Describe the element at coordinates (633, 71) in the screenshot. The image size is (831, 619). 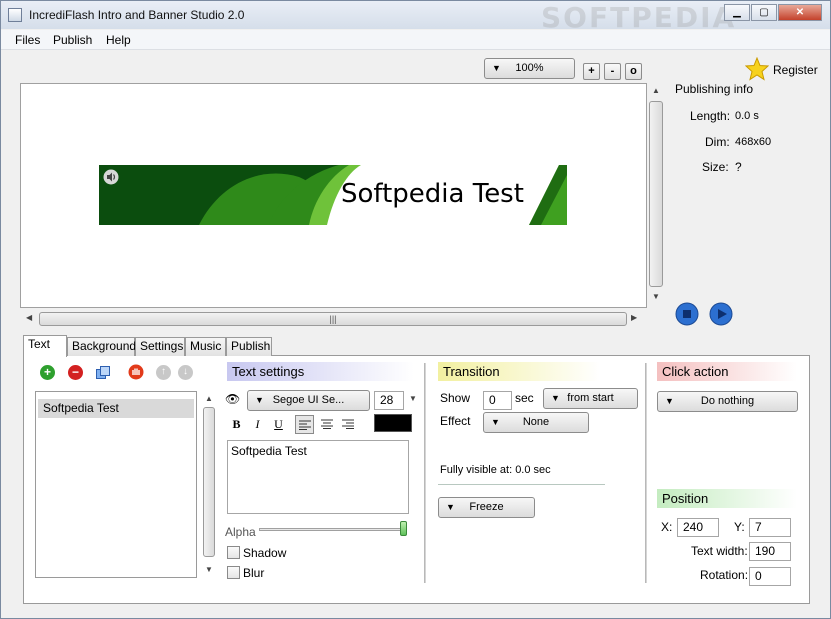
I see `zoom-reset-button: o` at that location.